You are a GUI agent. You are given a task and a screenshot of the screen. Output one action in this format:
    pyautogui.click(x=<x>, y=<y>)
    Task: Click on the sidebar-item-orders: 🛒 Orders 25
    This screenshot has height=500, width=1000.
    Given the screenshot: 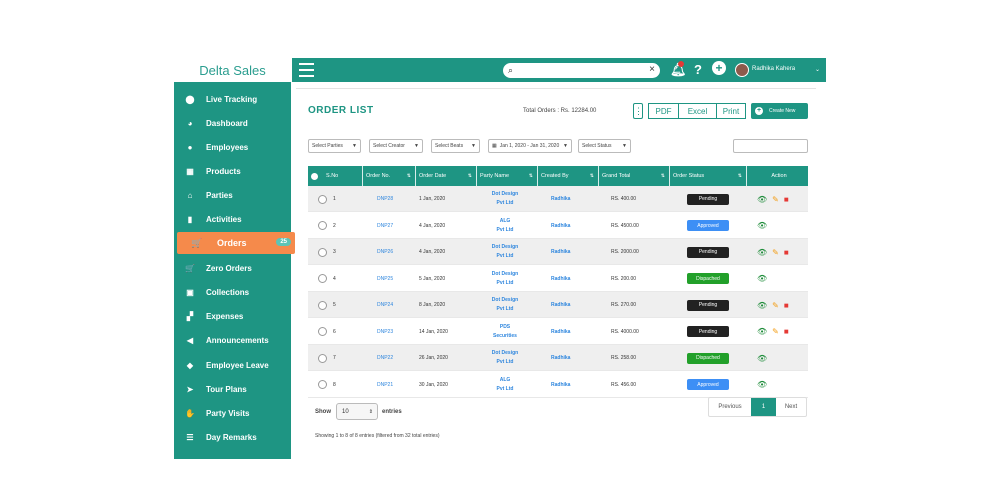 What is the action you would take?
    pyautogui.click(x=236, y=243)
    